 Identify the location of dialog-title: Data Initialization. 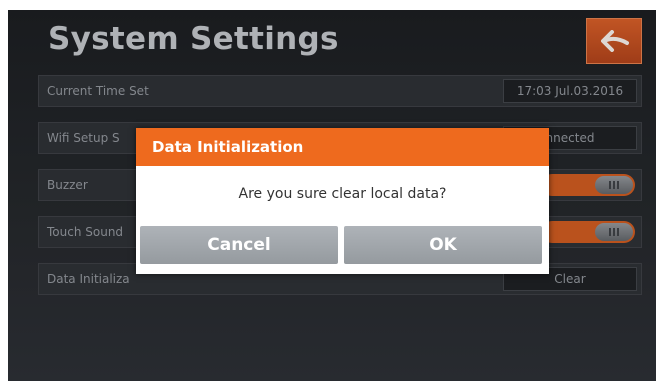
(228, 147).